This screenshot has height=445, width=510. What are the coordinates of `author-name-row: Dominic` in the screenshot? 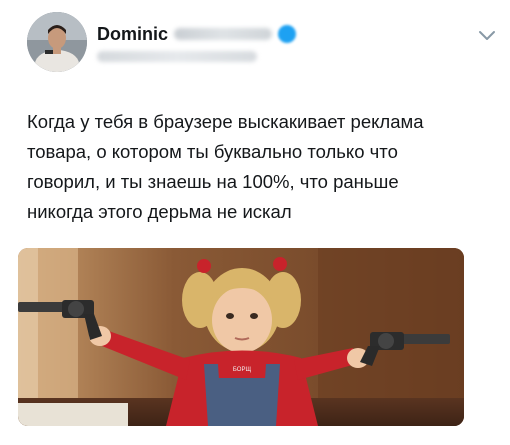 It's located at (197, 34).